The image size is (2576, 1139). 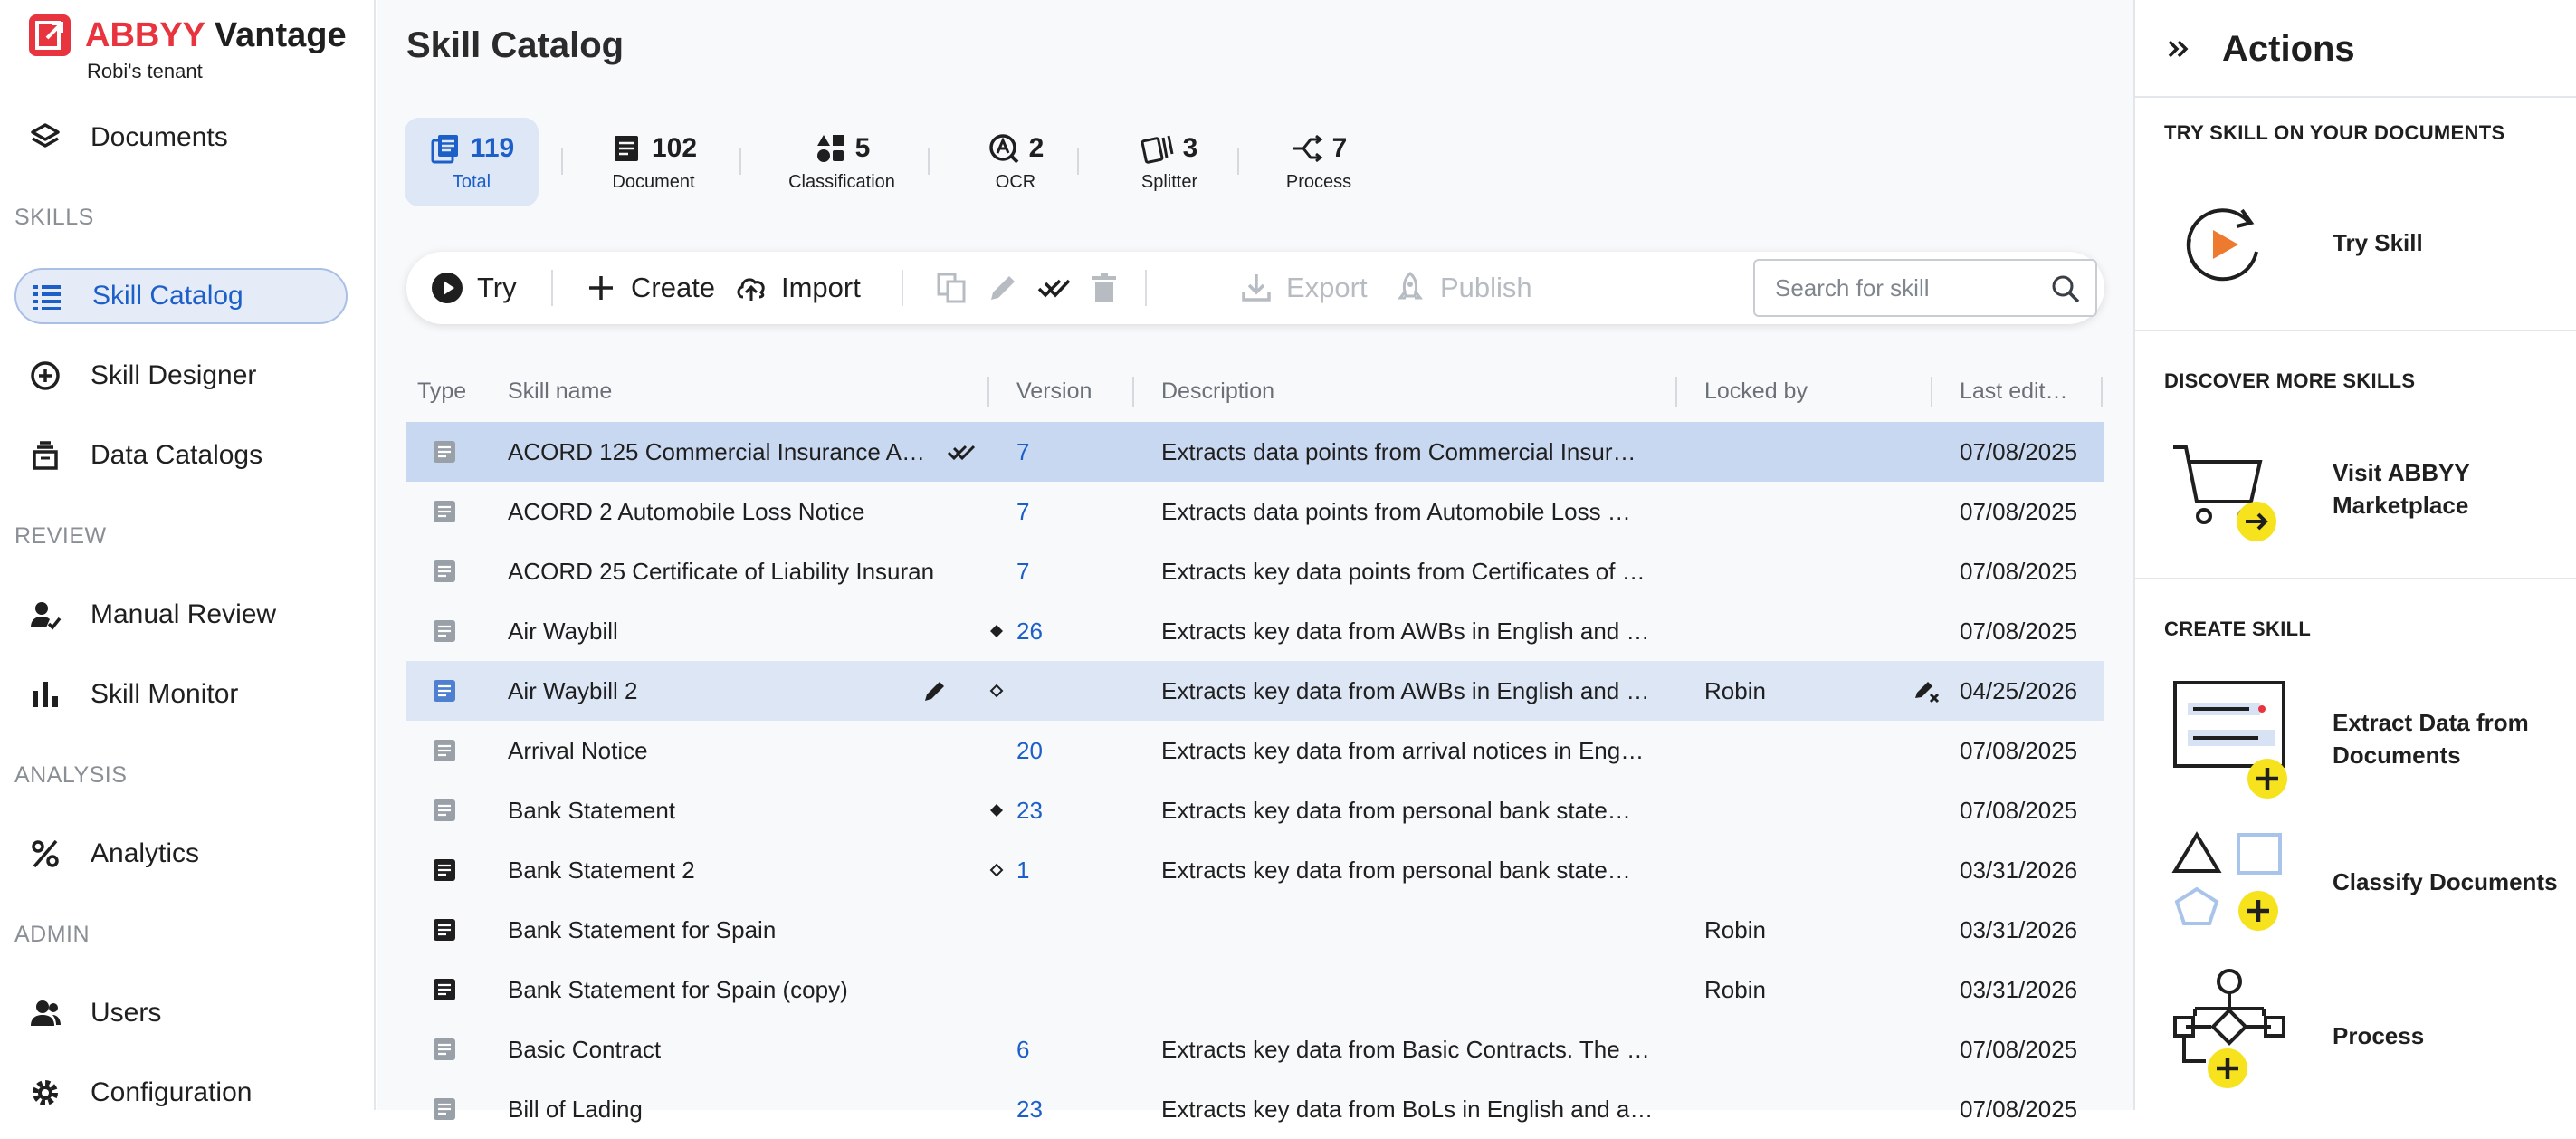 What do you see at coordinates (1169, 162) in the screenshot?
I see `stat-splitter: 3 Splitter` at bounding box center [1169, 162].